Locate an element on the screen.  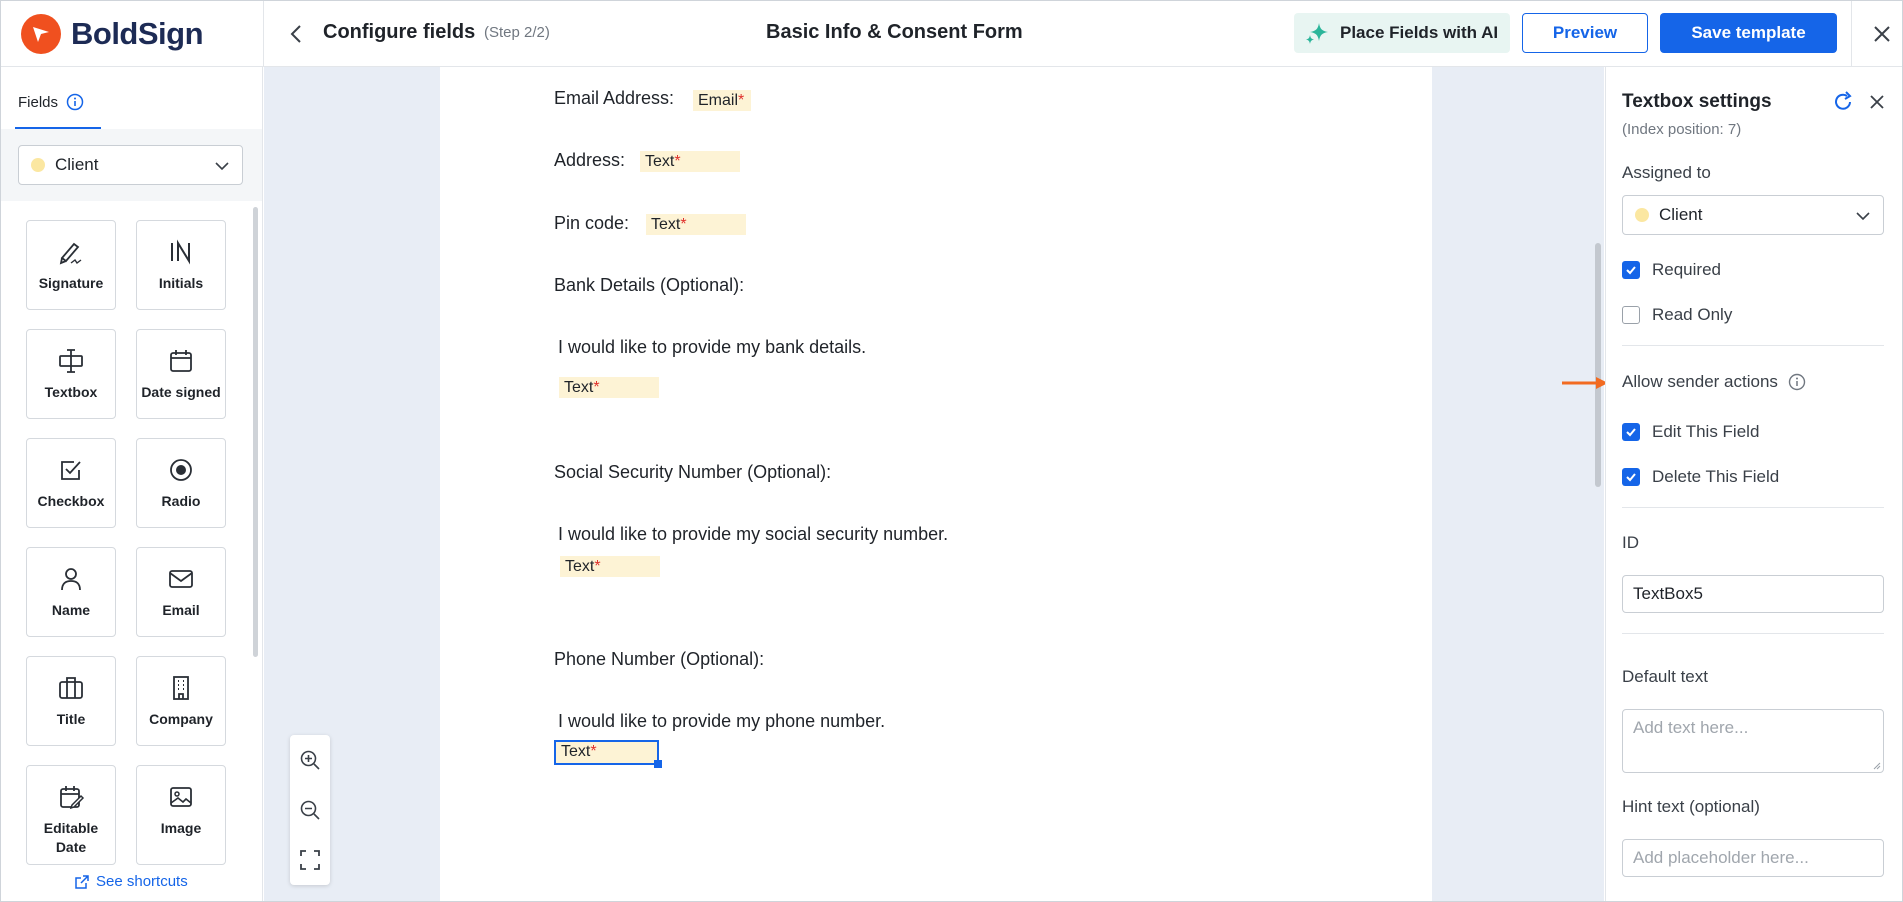
resize-handle is located at coordinates (658, 764).